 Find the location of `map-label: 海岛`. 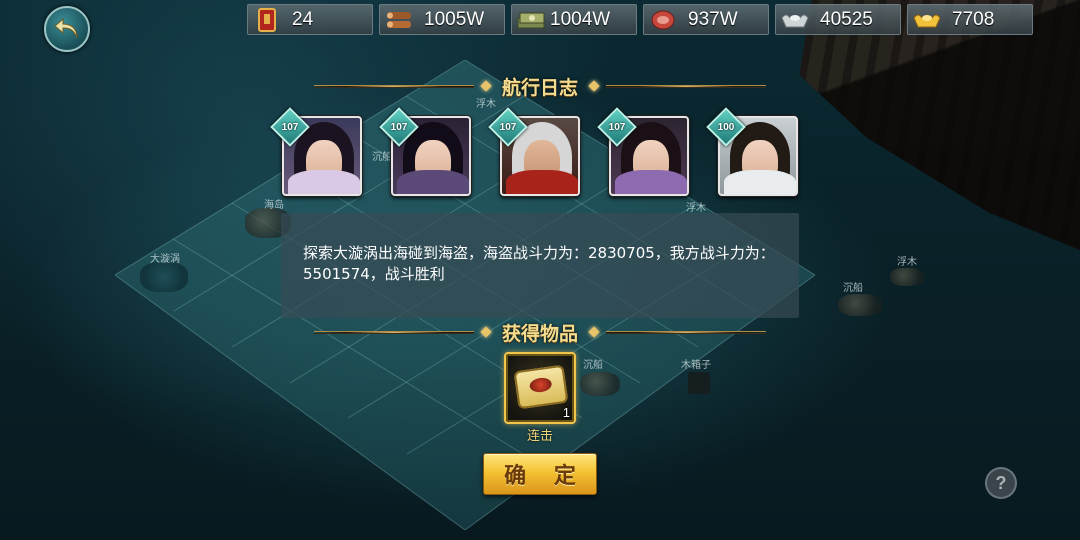

map-label: 海岛 is located at coordinates (274, 205).